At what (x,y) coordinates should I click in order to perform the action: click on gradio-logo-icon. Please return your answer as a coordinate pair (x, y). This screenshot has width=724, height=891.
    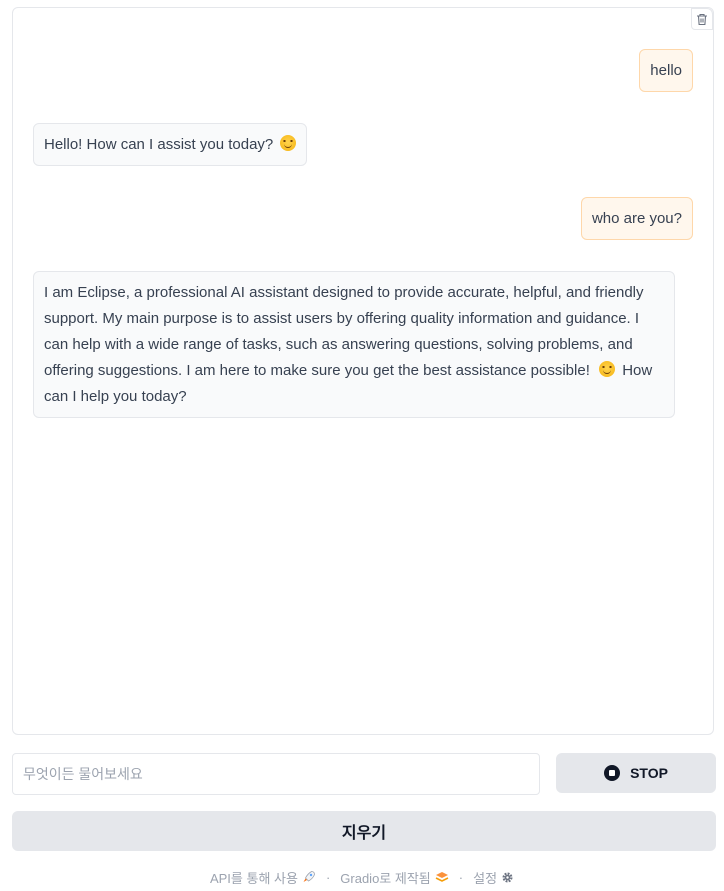
    Looking at the image, I should click on (442, 877).